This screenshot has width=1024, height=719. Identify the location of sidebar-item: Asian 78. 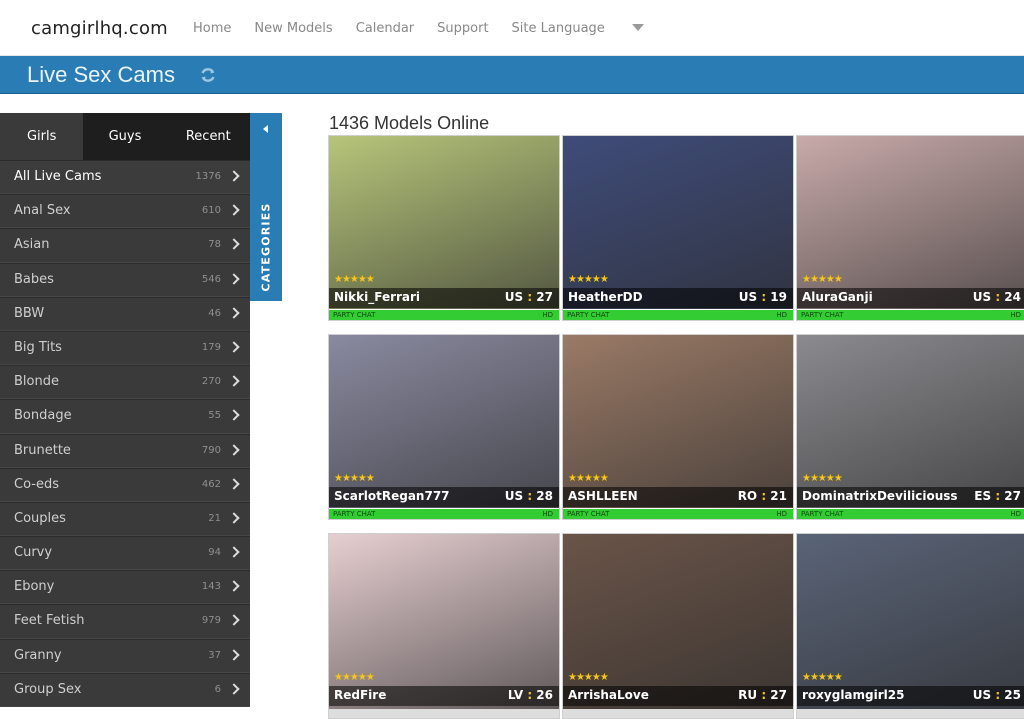
(125, 245).